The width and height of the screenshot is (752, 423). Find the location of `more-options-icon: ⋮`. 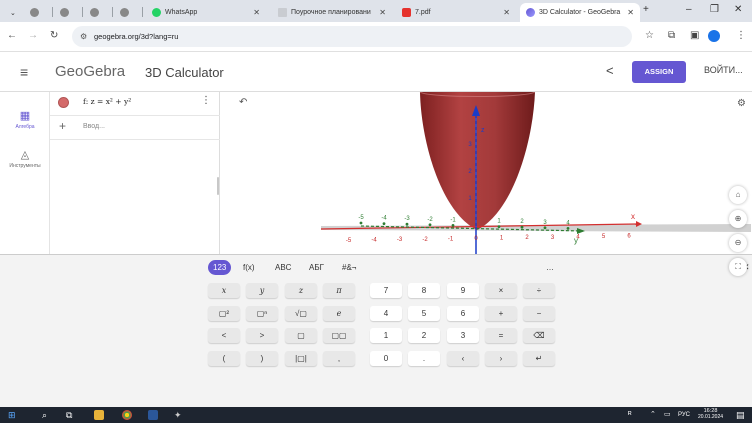

more-options-icon: ⋮ is located at coordinates (206, 100).